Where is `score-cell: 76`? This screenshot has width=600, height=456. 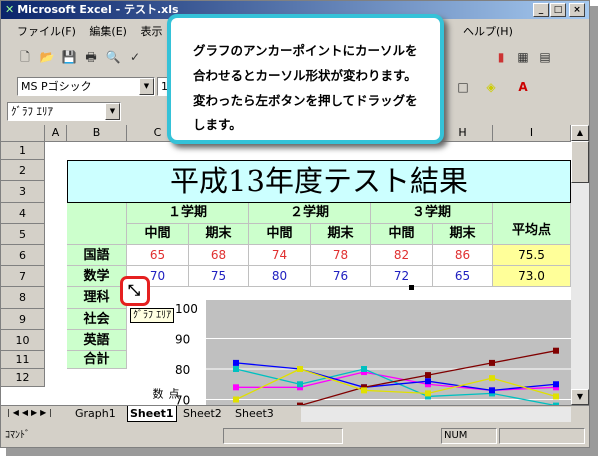
score-cell: 76 is located at coordinates (341, 276).